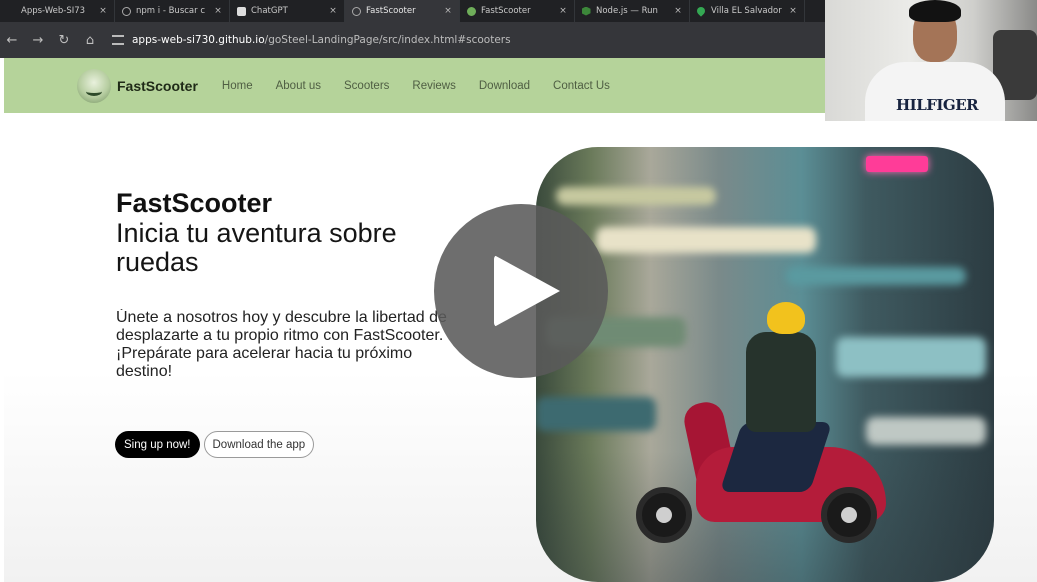 The height and width of the screenshot is (582, 1037). Describe the element at coordinates (504, 86) in the screenshot. I see `nav-link-download: Download` at that location.